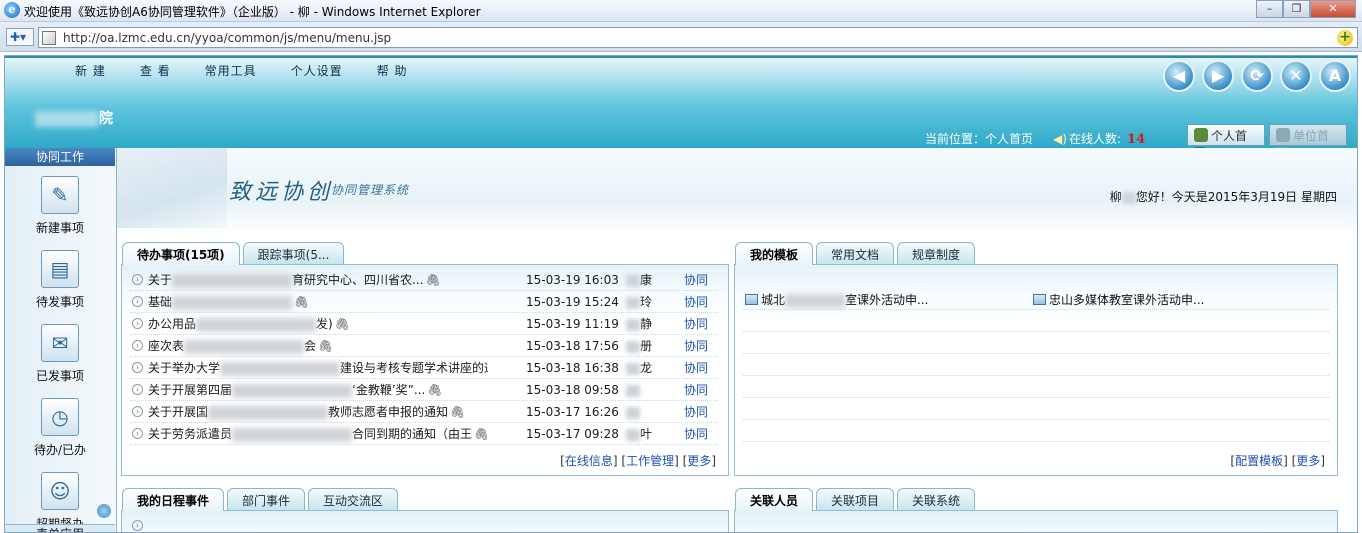 This screenshot has height=533, width=1362. Describe the element at coordinates (318, 368) in the screenshot. I see `todo-title: 关于举办大学建设与考核专题学术讲座的通知🖇` at that location.